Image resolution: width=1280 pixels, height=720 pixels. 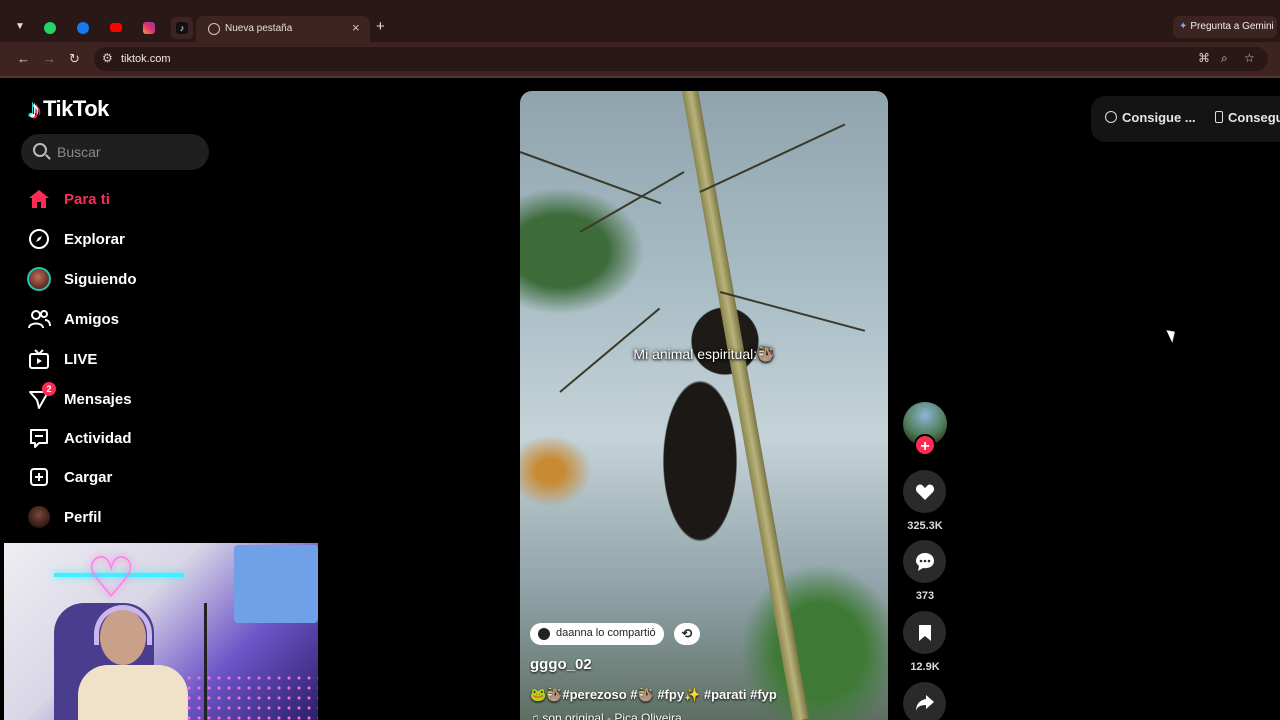 I want to click on toolbar-divider, so click(x=640, y=77).